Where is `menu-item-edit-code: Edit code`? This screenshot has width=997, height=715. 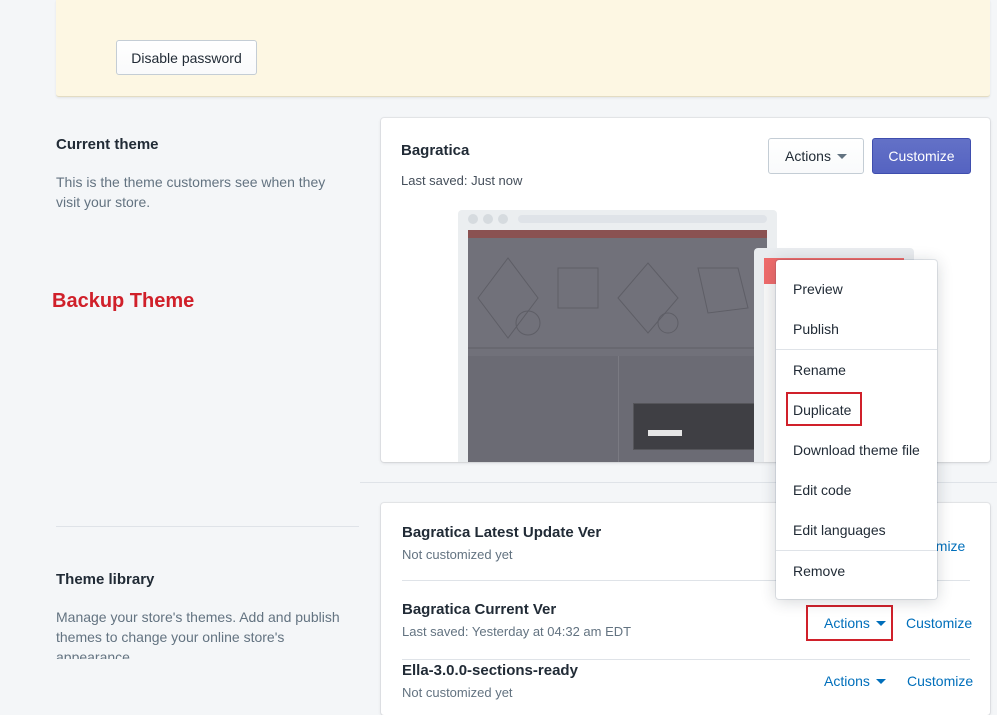
menu-item-edit-code: Edit code is located at coordinates (822, 490).